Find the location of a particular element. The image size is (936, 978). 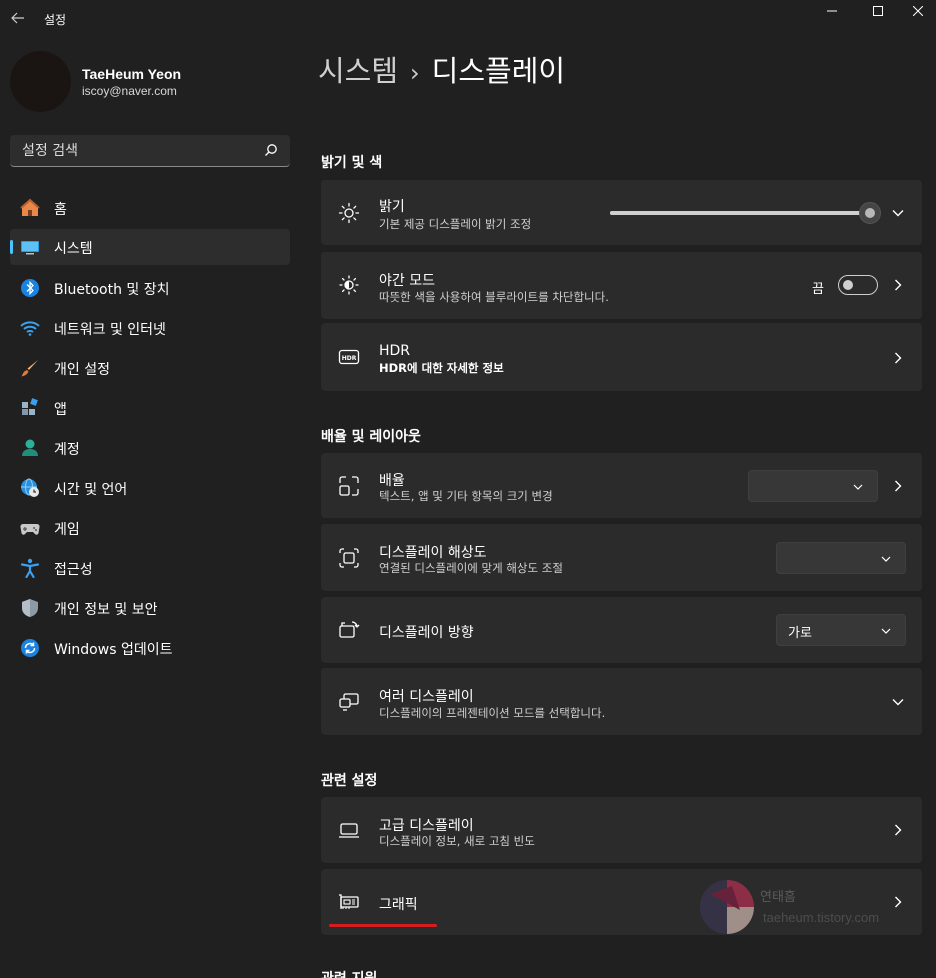

hdr-card: HDR HDR HDR에 대한 자세한 정보 is located at coordinates (621, 357).